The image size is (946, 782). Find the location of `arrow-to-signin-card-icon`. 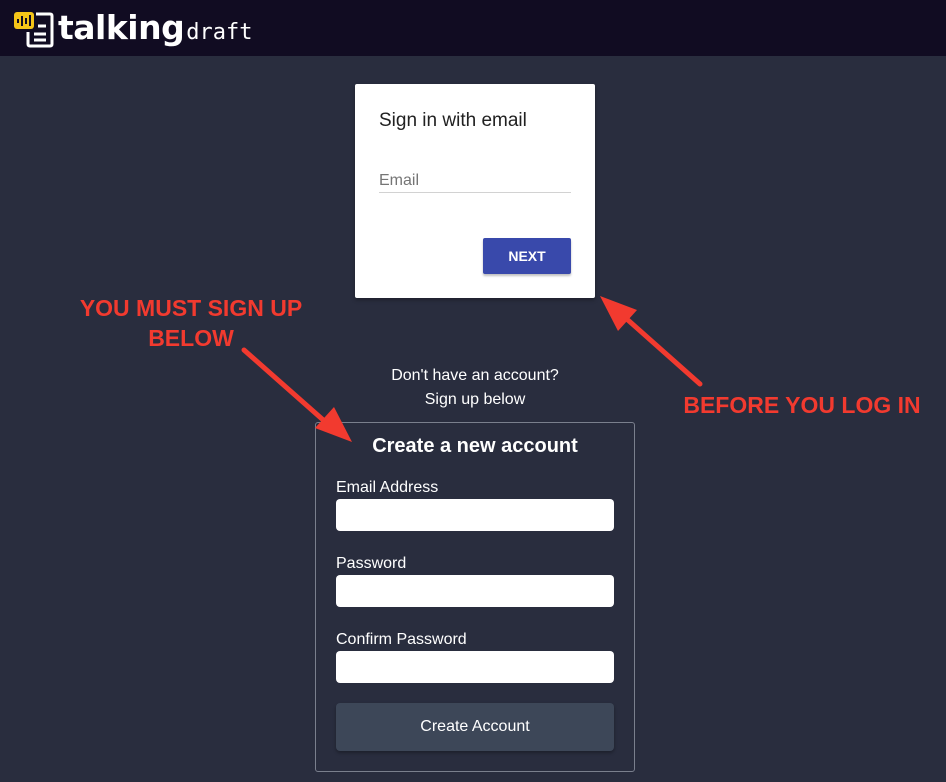

arrow-to-signin-card-icon is located at coordinates (651, 341).